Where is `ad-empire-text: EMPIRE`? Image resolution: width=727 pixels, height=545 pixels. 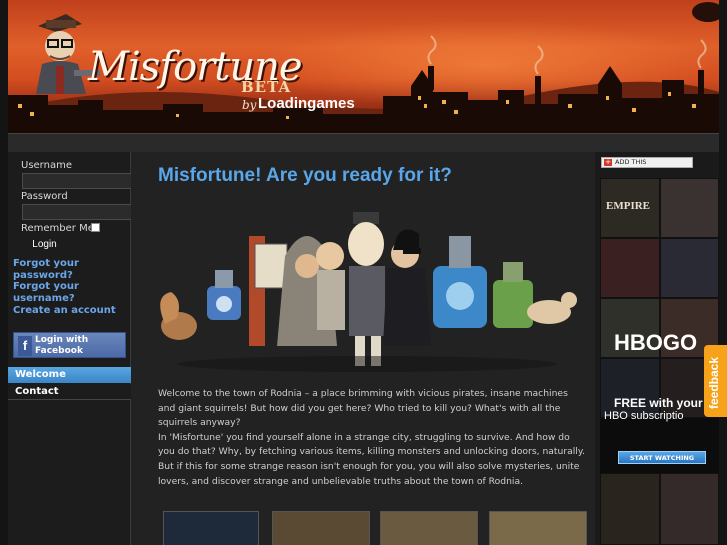
ad-empire-text: EMPIRE is located at coordinates (628, 206).